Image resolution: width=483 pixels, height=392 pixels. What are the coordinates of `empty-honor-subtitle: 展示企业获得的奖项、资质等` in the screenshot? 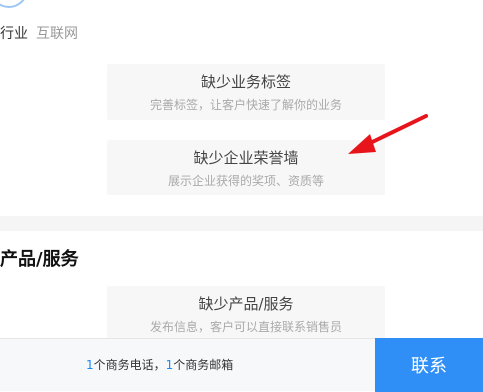 It's located at (245, 181).